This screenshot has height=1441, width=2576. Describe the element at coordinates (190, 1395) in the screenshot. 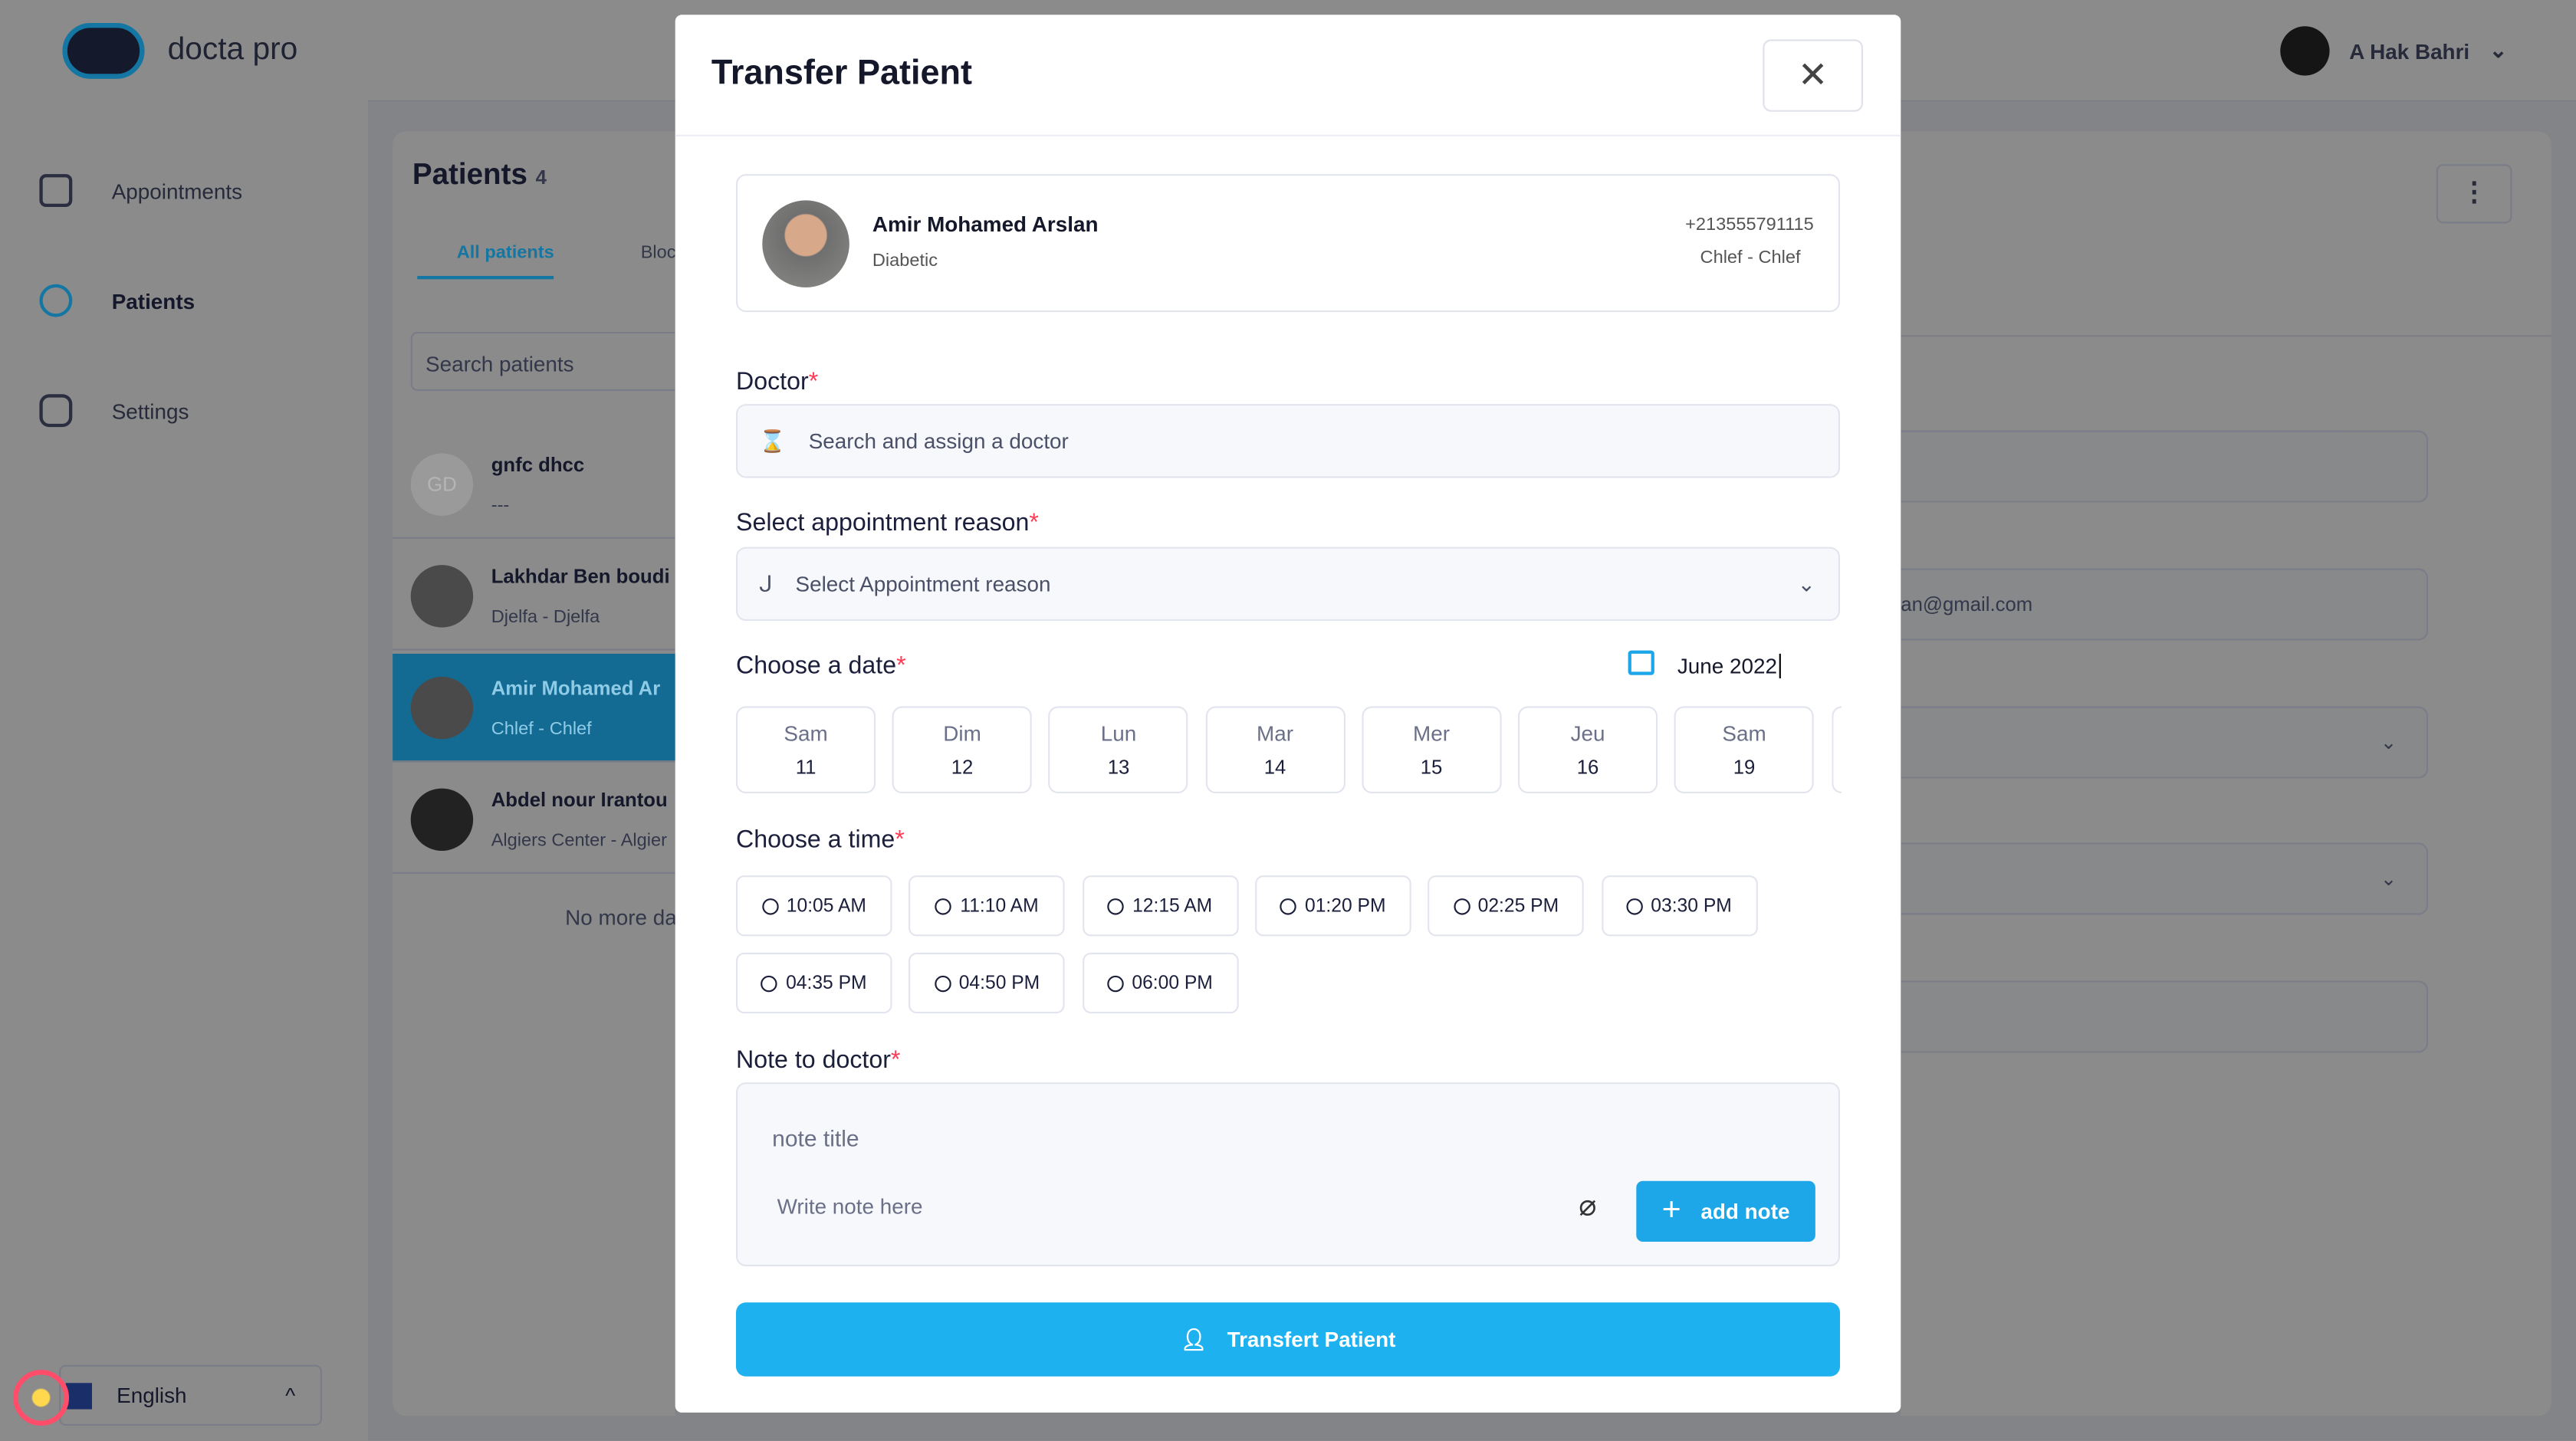

I see `language-select: English ^` at that location.